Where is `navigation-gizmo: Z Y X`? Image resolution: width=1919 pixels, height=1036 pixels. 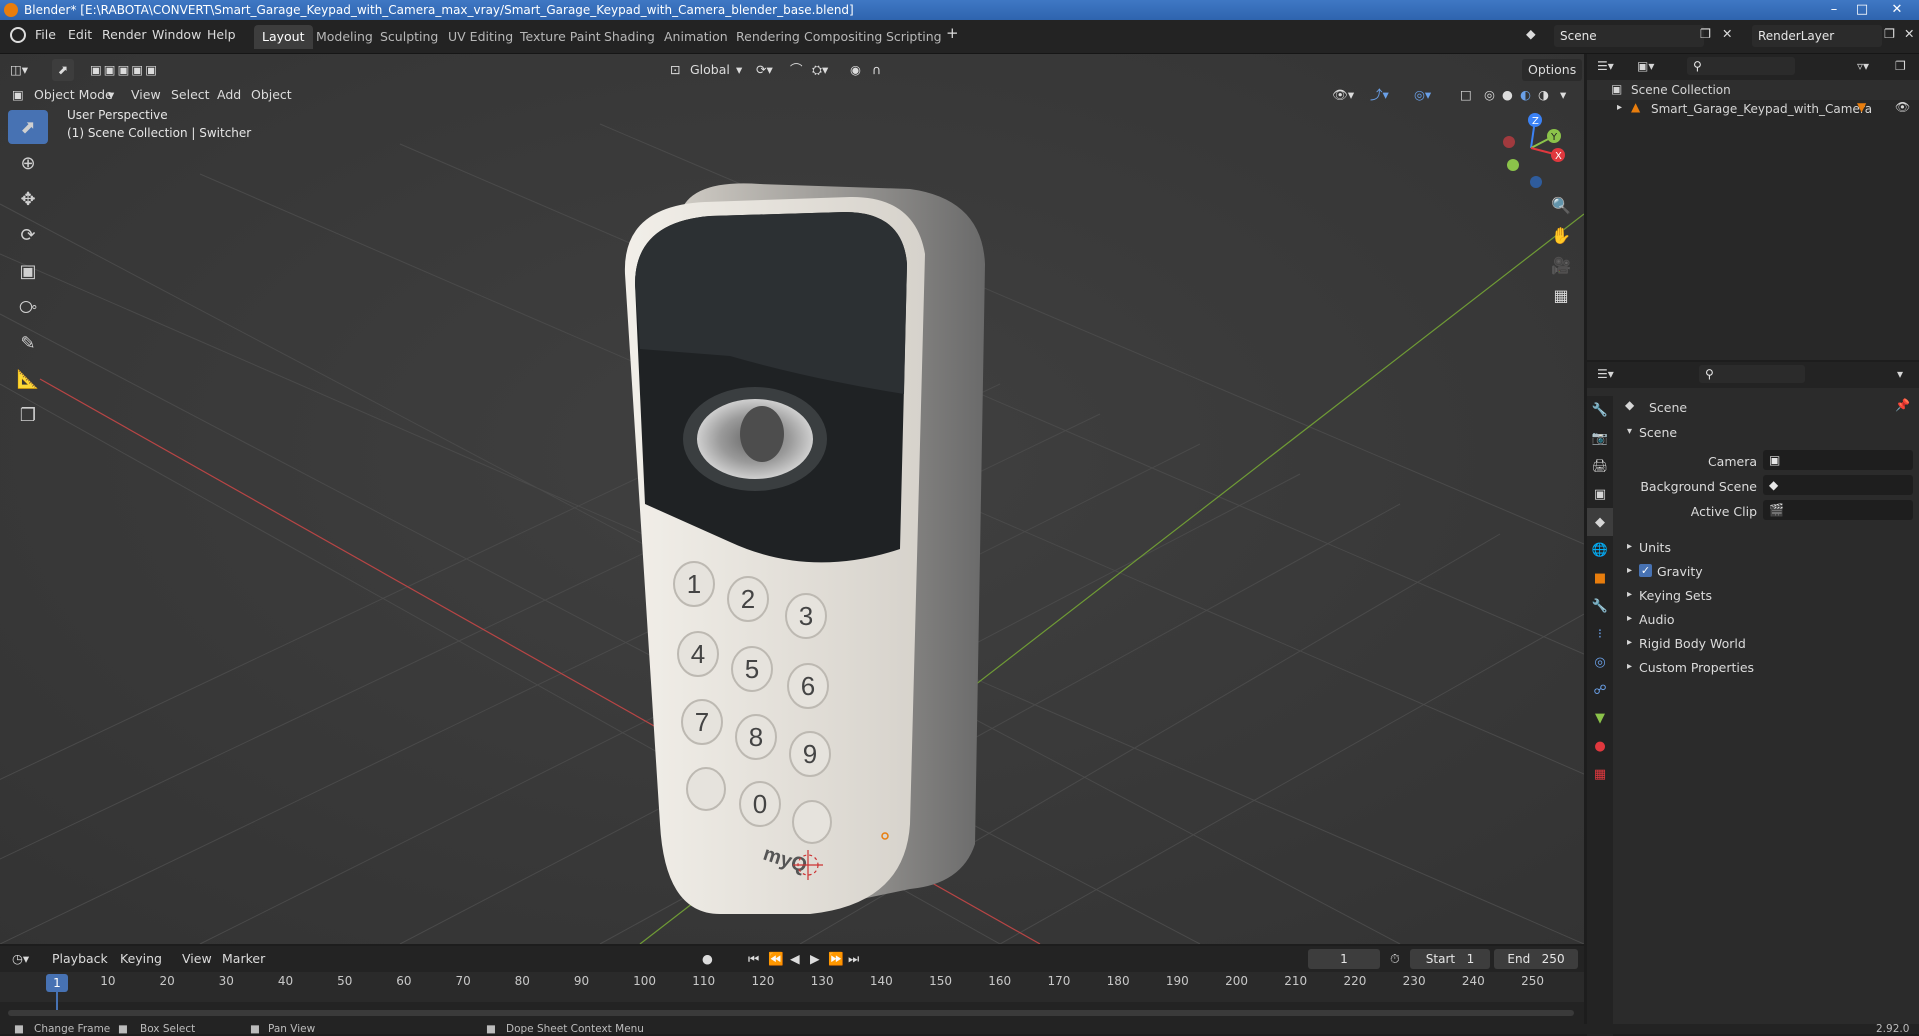
navigation-gizmo: Z Y X is located at coordinates (1531, 150).